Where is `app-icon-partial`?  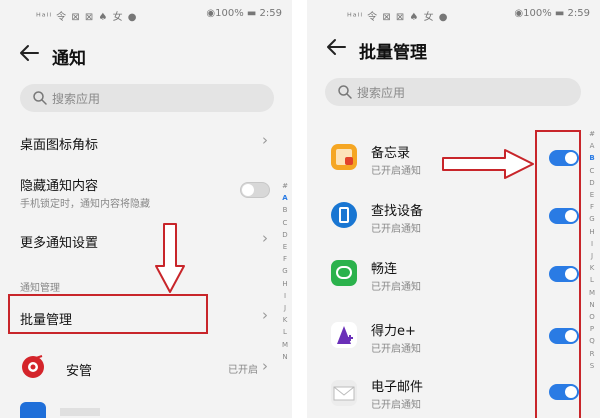 app-icon-partial is located at coordinates (33, 410).